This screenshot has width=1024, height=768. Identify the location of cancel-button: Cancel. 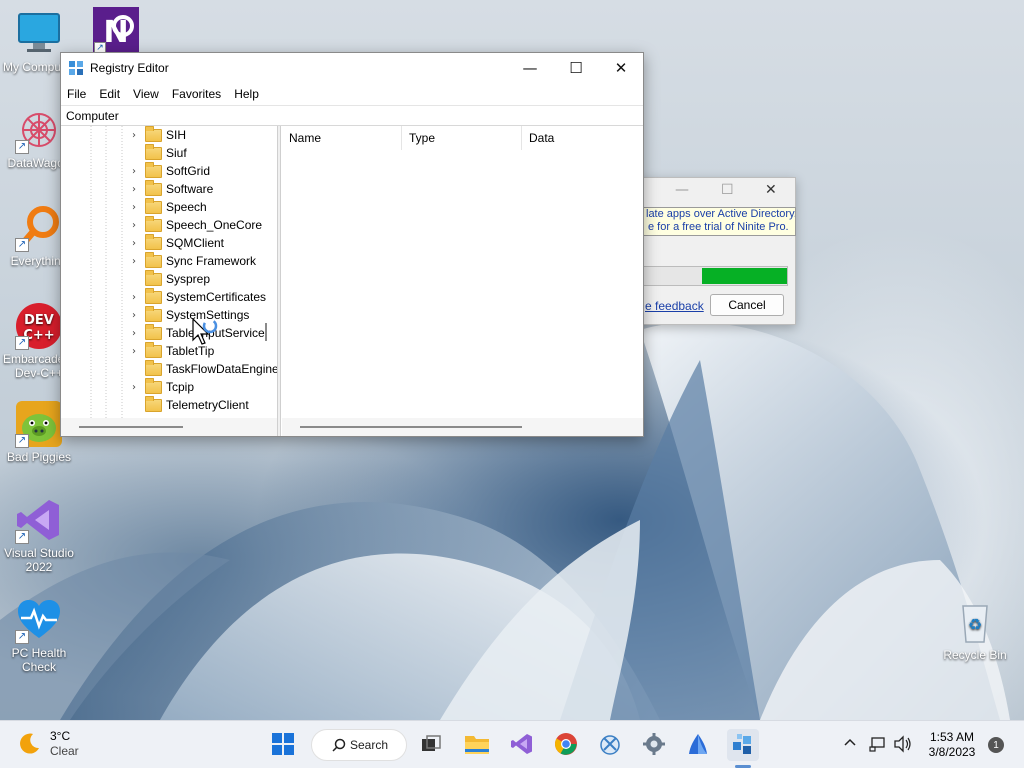
(747, 305).